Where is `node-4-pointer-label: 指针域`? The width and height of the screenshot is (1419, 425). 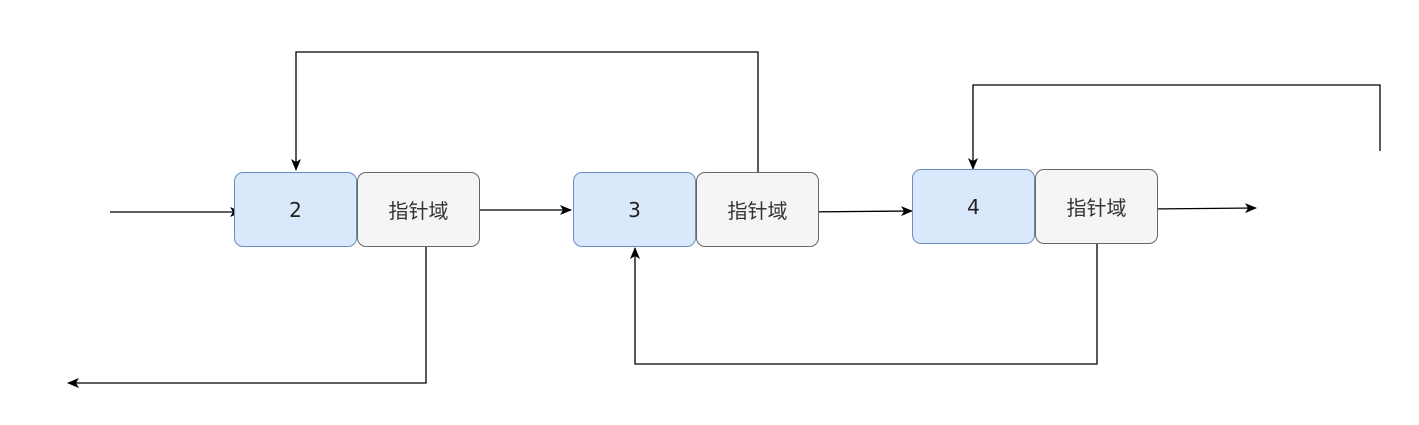
node-4-pointer-label: 指针域 is located at coordinates (1096, 208).